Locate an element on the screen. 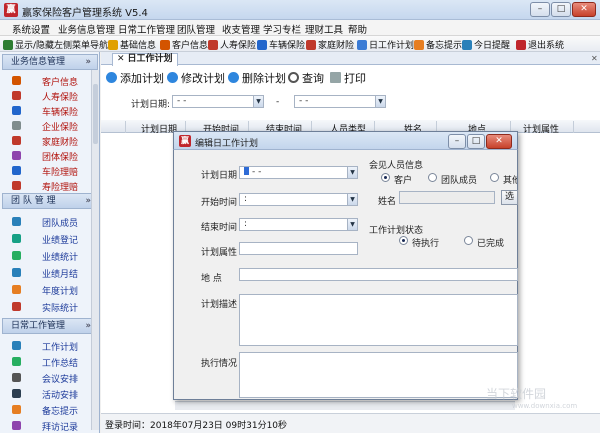  search-button: 查询 is located at coordinates (306, 78).